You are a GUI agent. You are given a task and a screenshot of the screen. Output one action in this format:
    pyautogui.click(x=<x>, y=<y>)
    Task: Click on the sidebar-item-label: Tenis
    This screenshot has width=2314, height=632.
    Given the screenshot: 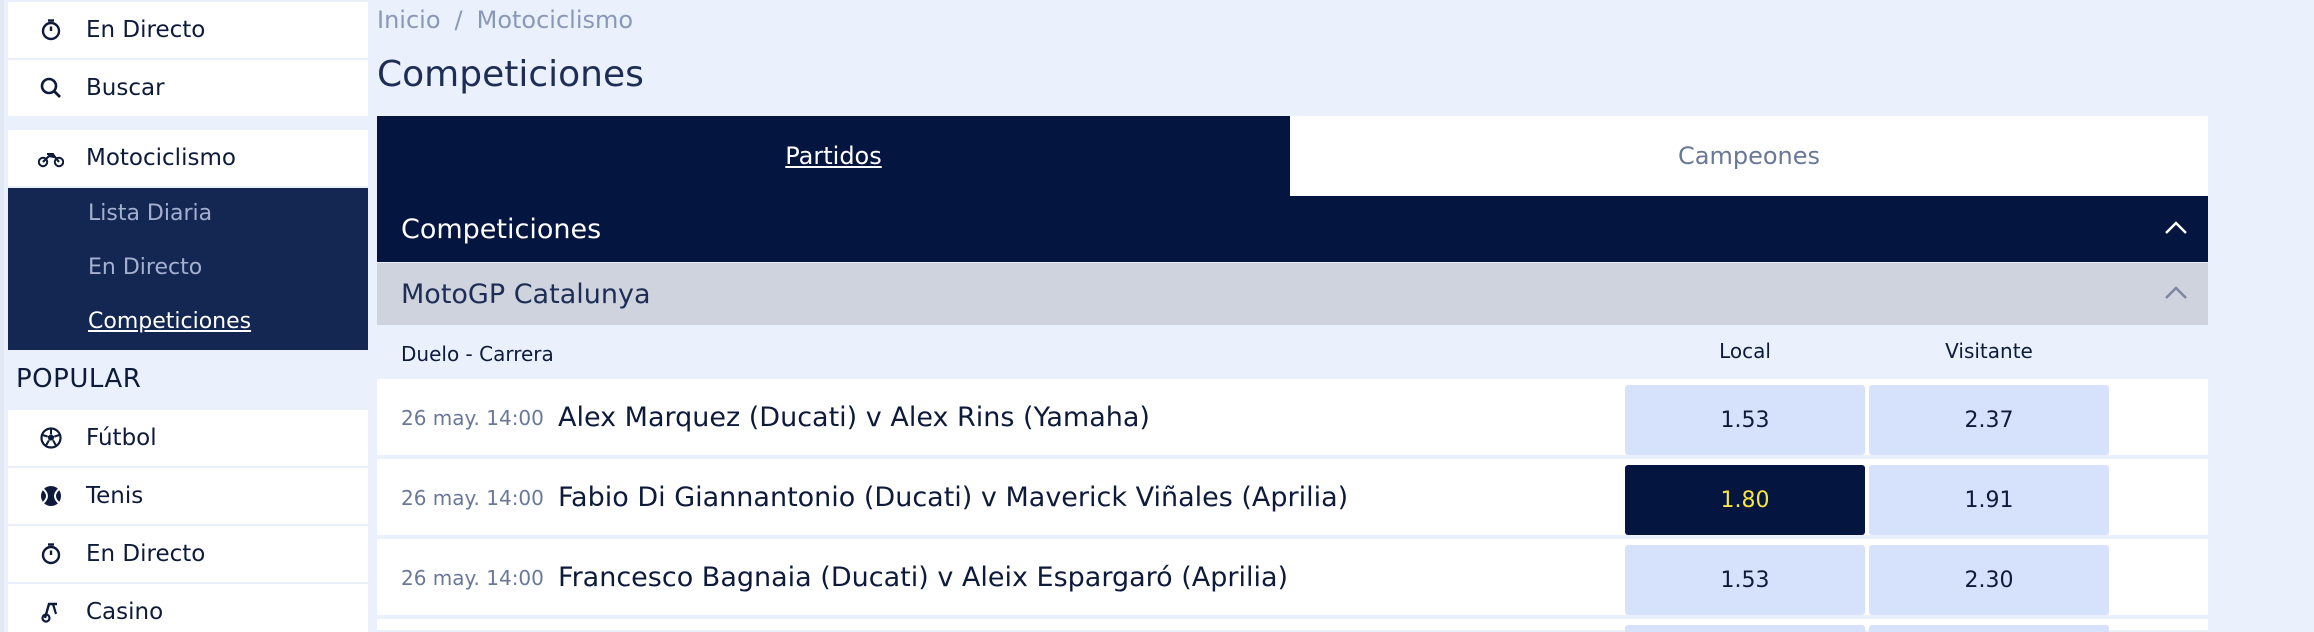 What is the action you would take?
    pyautogui.click(x=115, y=496)
    